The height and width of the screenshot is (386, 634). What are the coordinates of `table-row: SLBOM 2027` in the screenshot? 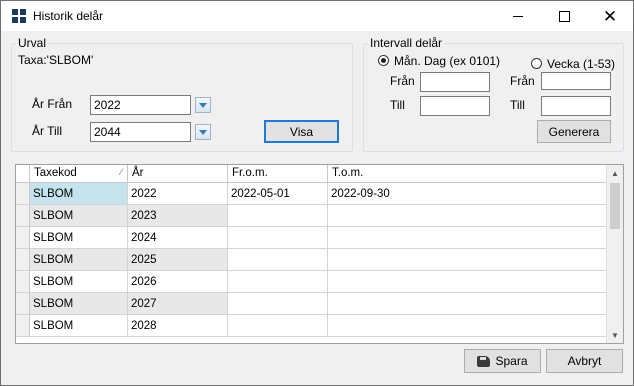 It's located at (311, 304).